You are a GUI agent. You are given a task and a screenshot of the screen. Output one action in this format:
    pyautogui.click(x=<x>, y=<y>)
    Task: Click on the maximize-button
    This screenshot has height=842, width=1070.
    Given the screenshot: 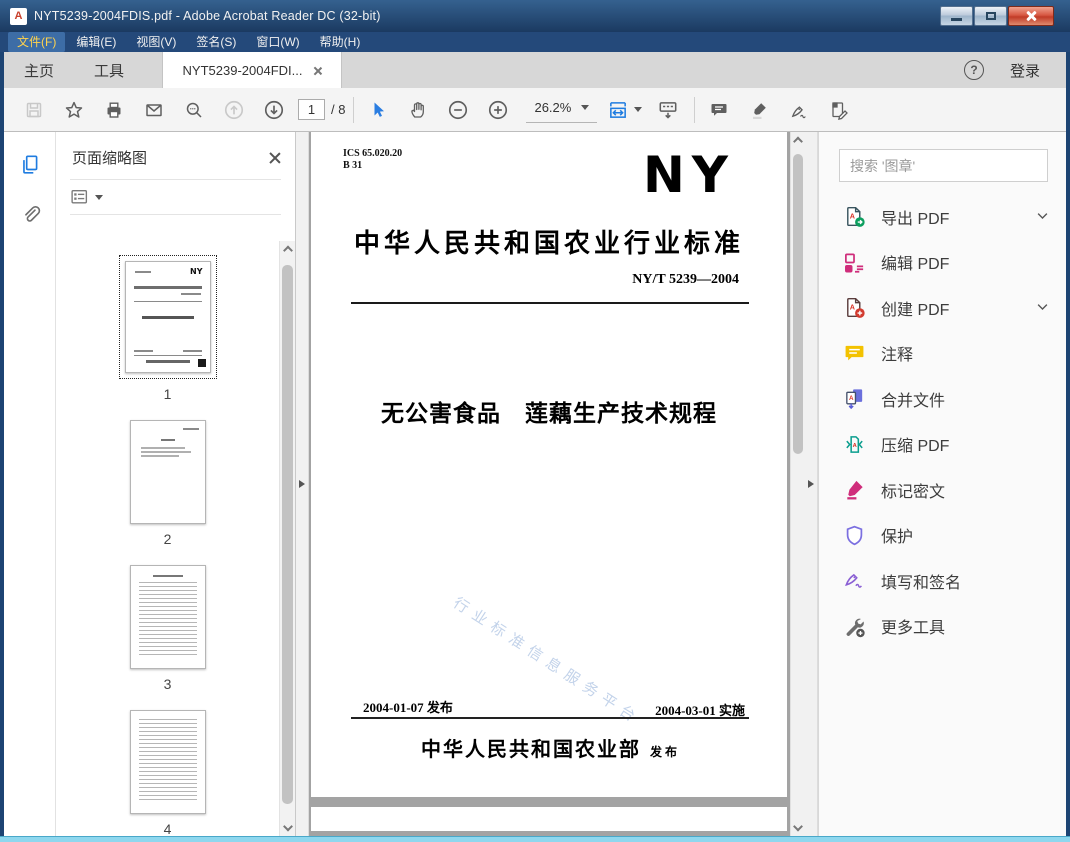 What is the action you would take?
    pyautogui.click(x=990, y=16)
    